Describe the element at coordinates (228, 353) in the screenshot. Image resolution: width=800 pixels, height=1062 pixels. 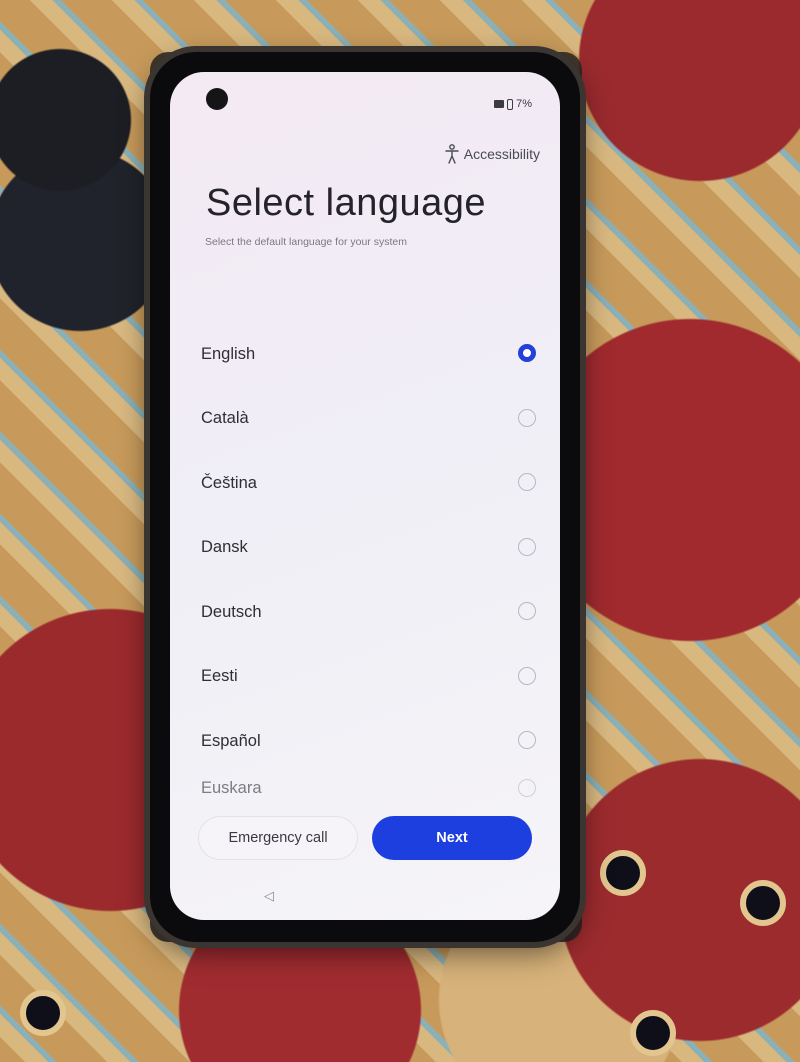
I see `language-label: English` at that location.